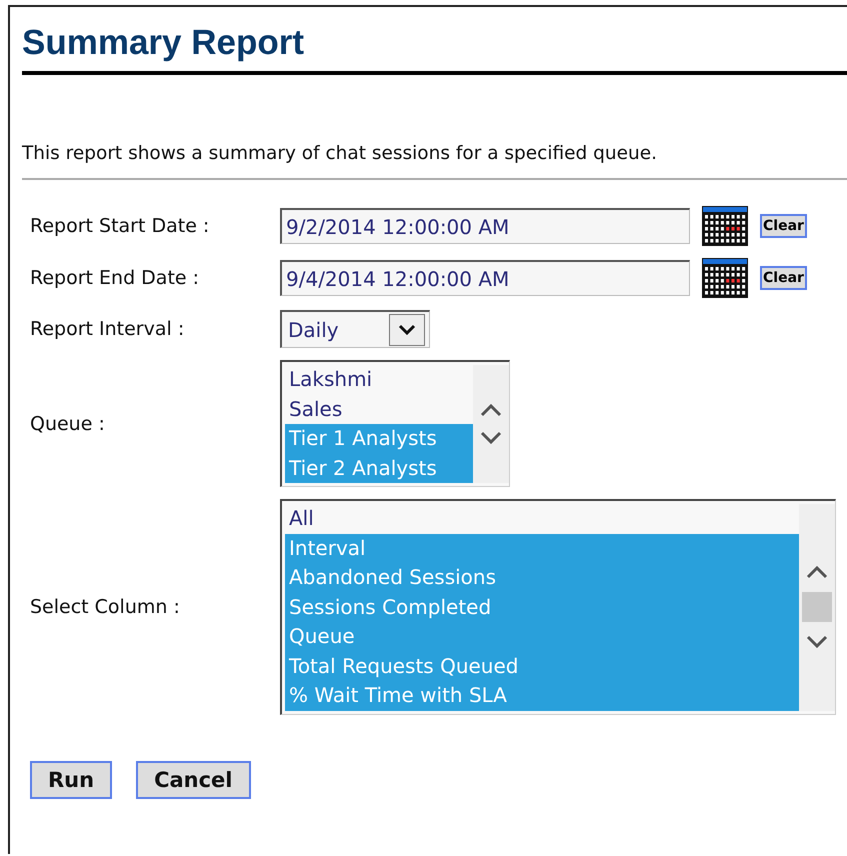 This screenshot has height=856, width=847. I want to click on field-label: Report End Date :, so click(115, 278).